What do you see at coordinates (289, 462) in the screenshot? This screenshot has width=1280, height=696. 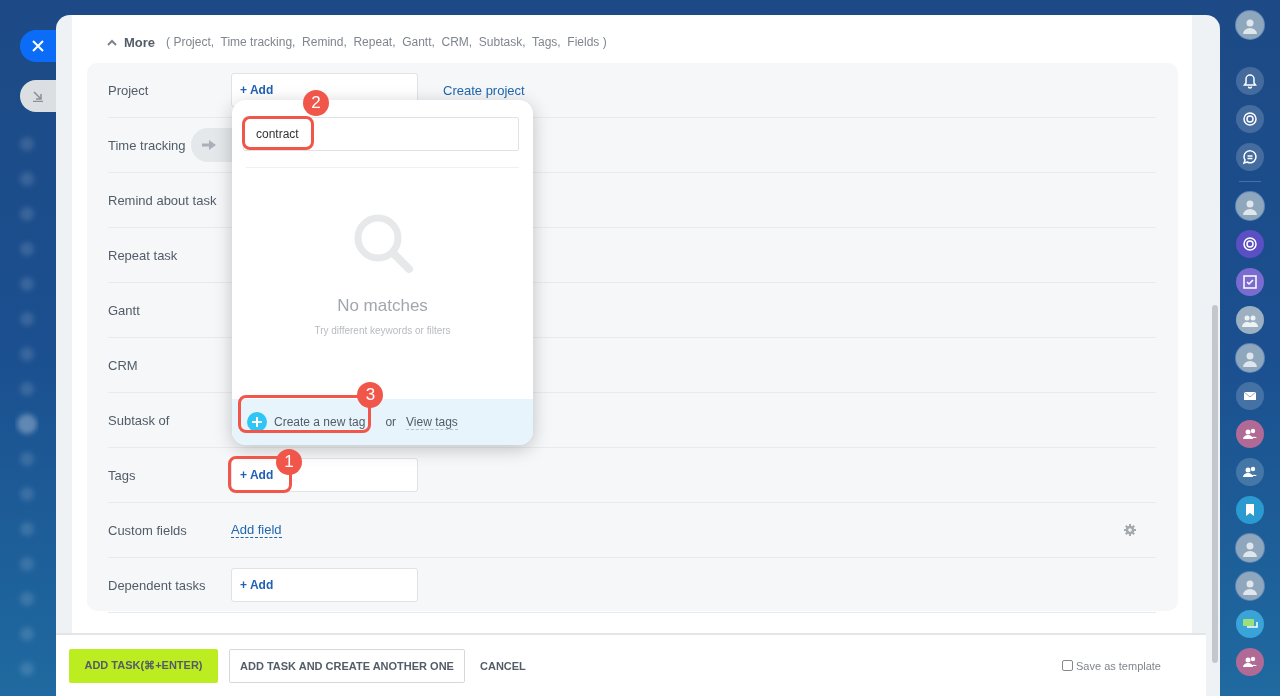 I see `callout-number: 1` at bounding box center [289, 462].